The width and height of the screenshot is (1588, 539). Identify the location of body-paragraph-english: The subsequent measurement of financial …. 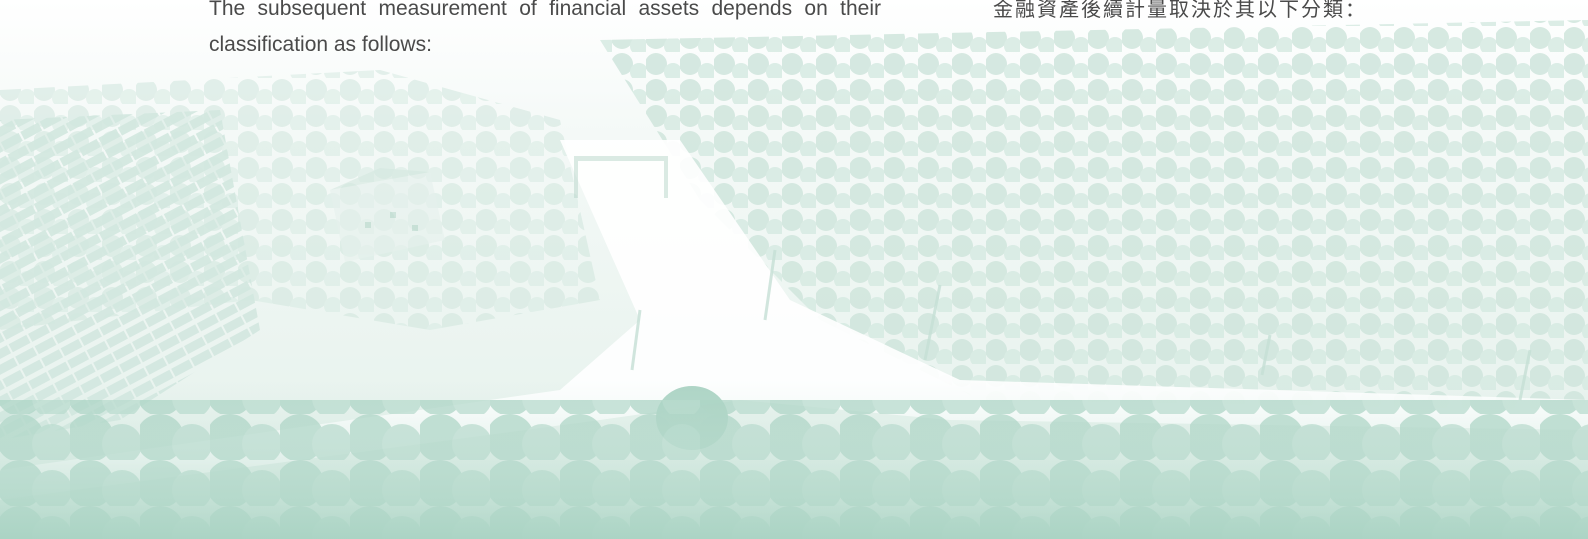
(545, 28).